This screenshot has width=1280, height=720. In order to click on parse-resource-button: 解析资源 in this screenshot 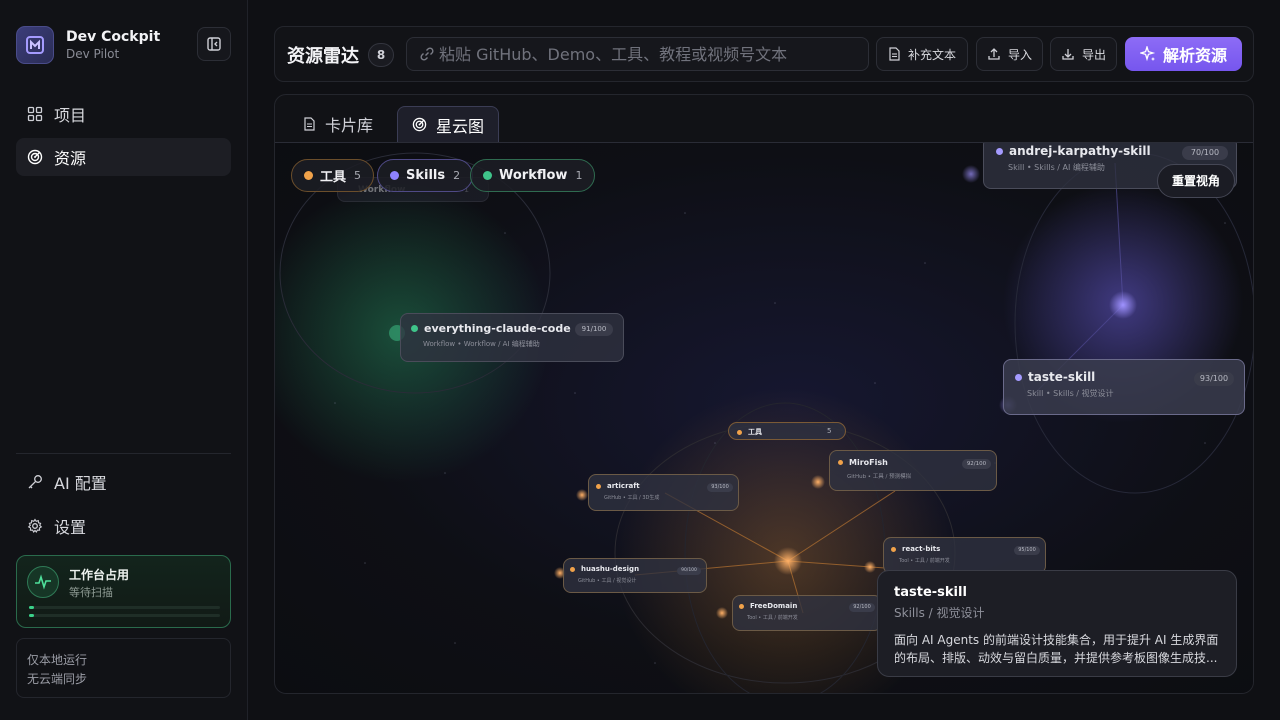, I will do `click(1183, 54)`.